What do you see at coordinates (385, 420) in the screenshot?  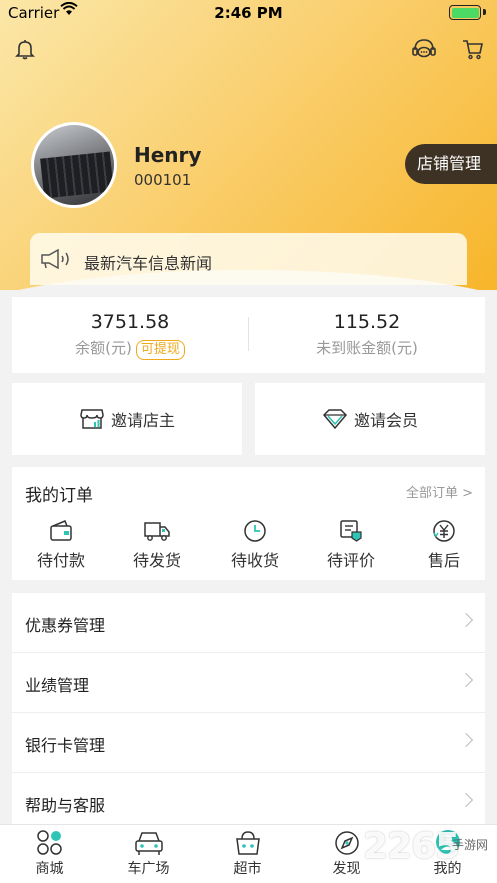 I see `invite-member-label: 邀请会员` at bounding box center [385, 420].